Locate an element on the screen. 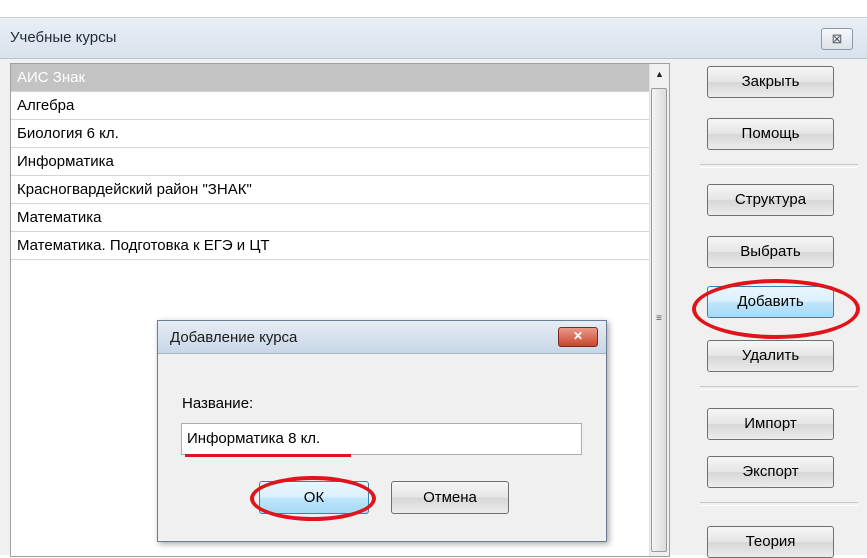 The height and width of the screenshot is (558, 867). list-item: АИС Знак is located at coordinates (330, 78).